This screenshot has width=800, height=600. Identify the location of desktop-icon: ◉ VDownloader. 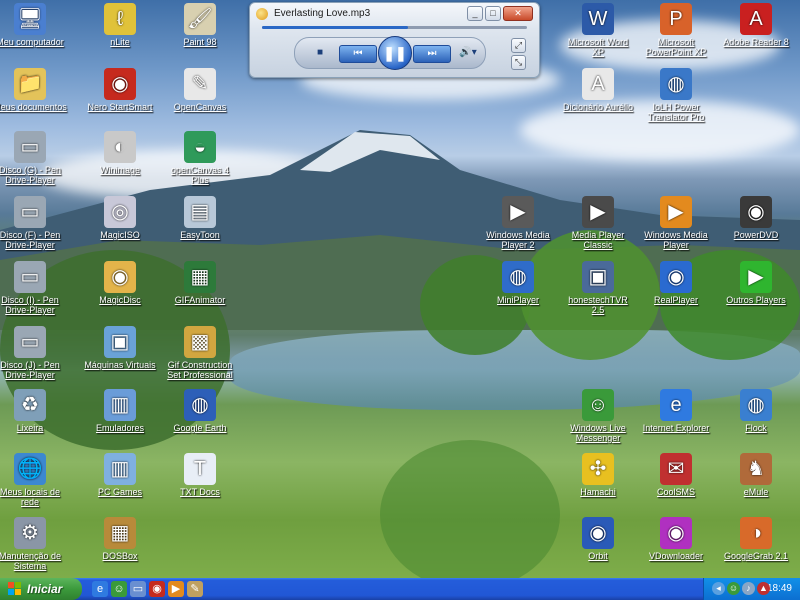
(676, 539).